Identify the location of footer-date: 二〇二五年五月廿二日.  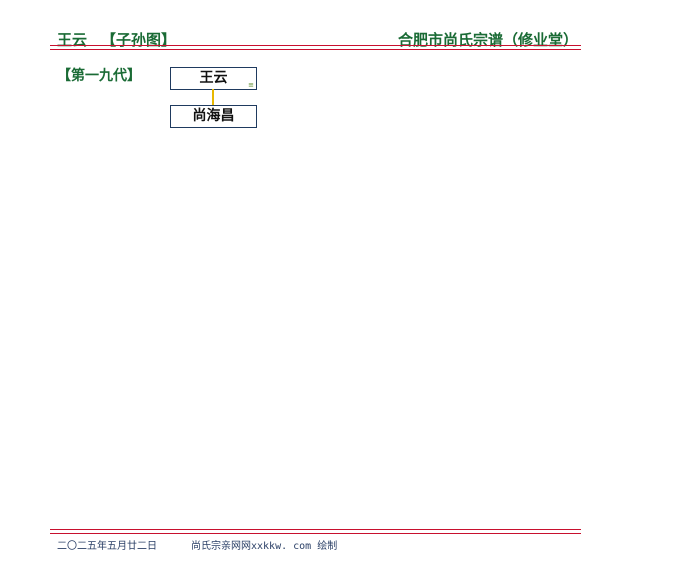
(107, 546).